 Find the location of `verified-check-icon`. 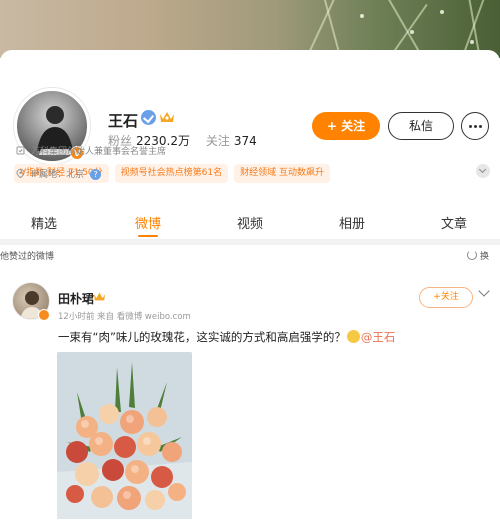

verified-check-icon is located at coordinates (148, 117).